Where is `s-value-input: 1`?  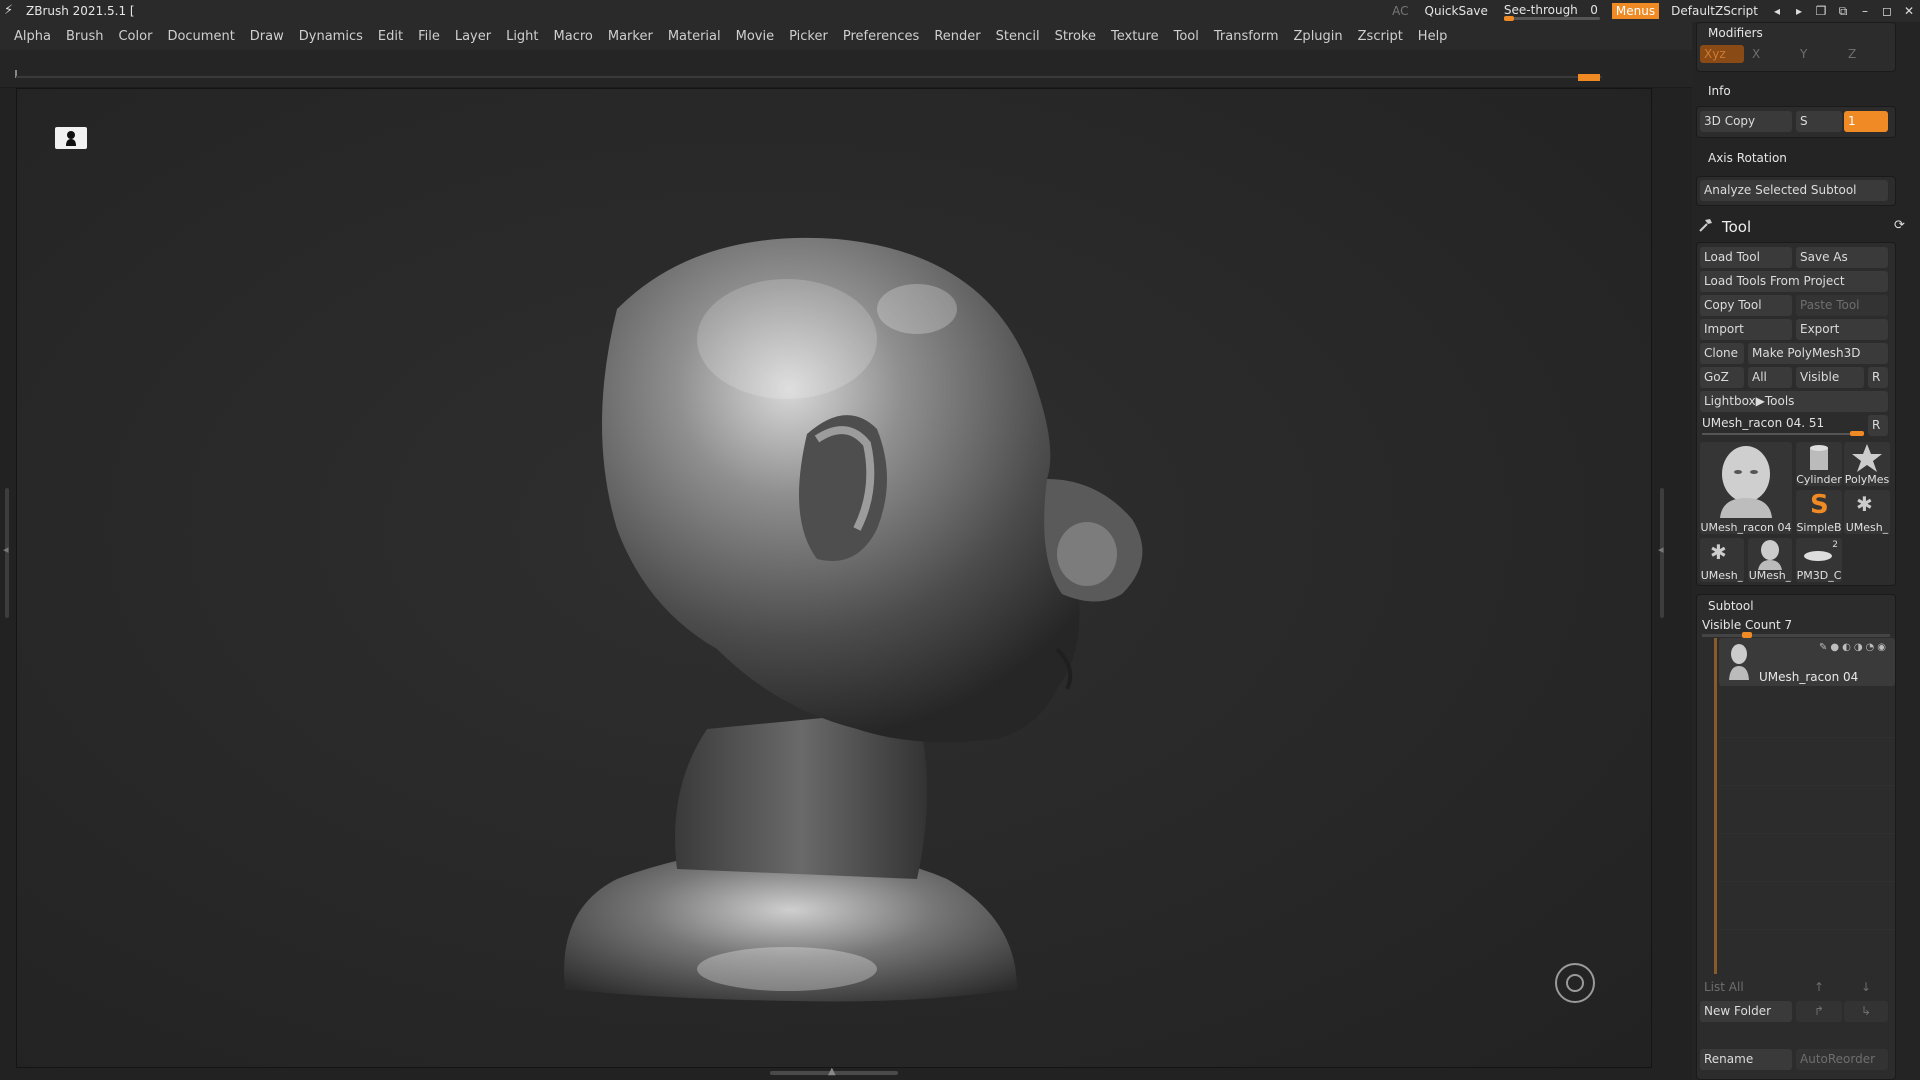
s-value-input: 1 is located at coordinates (1866, 121).